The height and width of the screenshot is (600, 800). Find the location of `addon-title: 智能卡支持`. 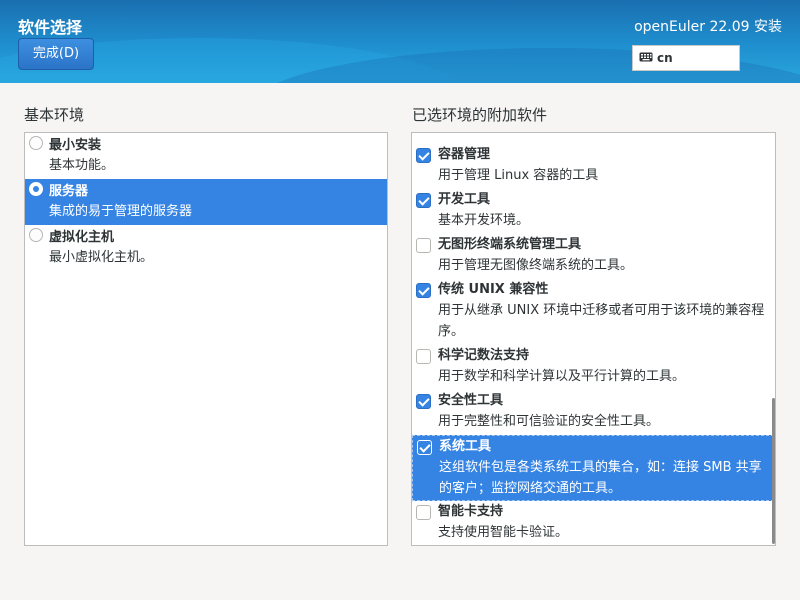

addon-title: 智能卡支持 is located at coordinates (471, 511).